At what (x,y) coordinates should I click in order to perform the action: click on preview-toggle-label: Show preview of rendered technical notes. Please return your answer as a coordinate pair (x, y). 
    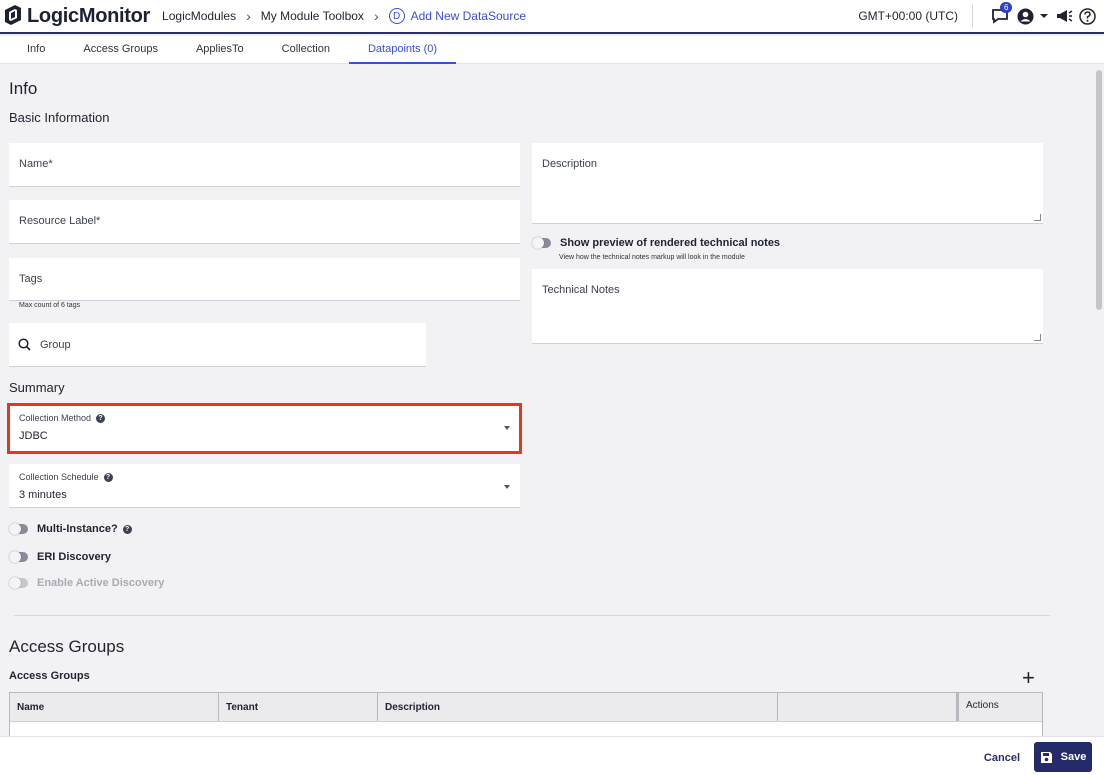
    Looking at the image, I should click on (670, 243).